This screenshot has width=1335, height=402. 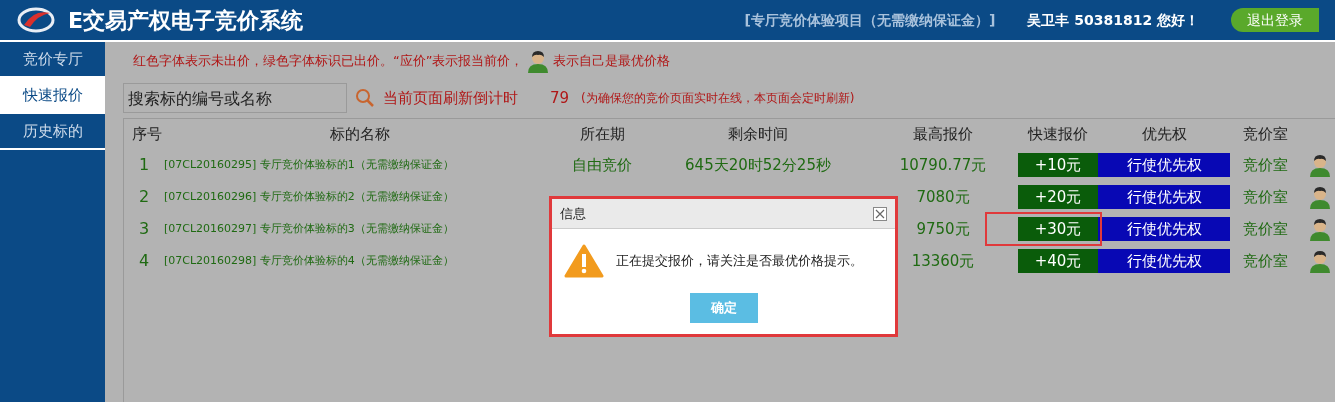 What do you see at coordinates (36, 20) in the screenshot?
I see `logo-icon` at bounding box center [36, 20].